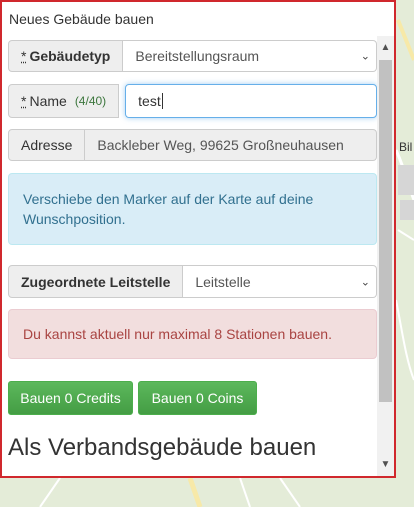 This screenshot has width=414, height=507. I want to click on name-input: test, so click(251, 101).